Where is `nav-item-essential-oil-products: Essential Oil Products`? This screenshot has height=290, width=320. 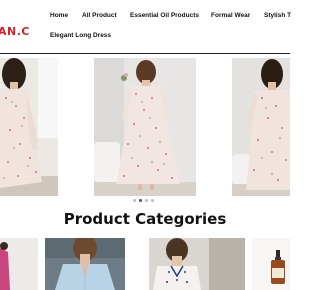
nav-item-essential-oil-products: Essential Oil Products is located at coordinates (164, 15).